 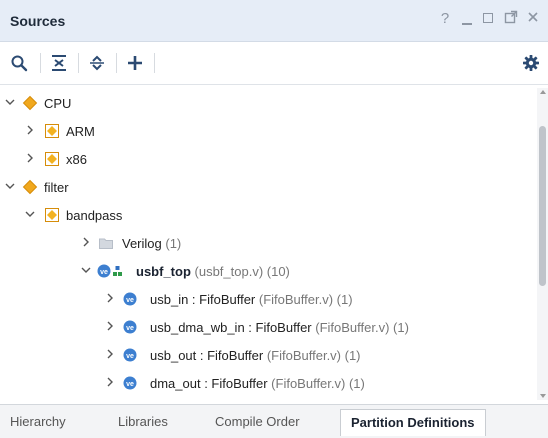 I want to click on tree-row-usbf-top: ve usbf_top (usbf_top.v) (10), so click(x=268, y=271).